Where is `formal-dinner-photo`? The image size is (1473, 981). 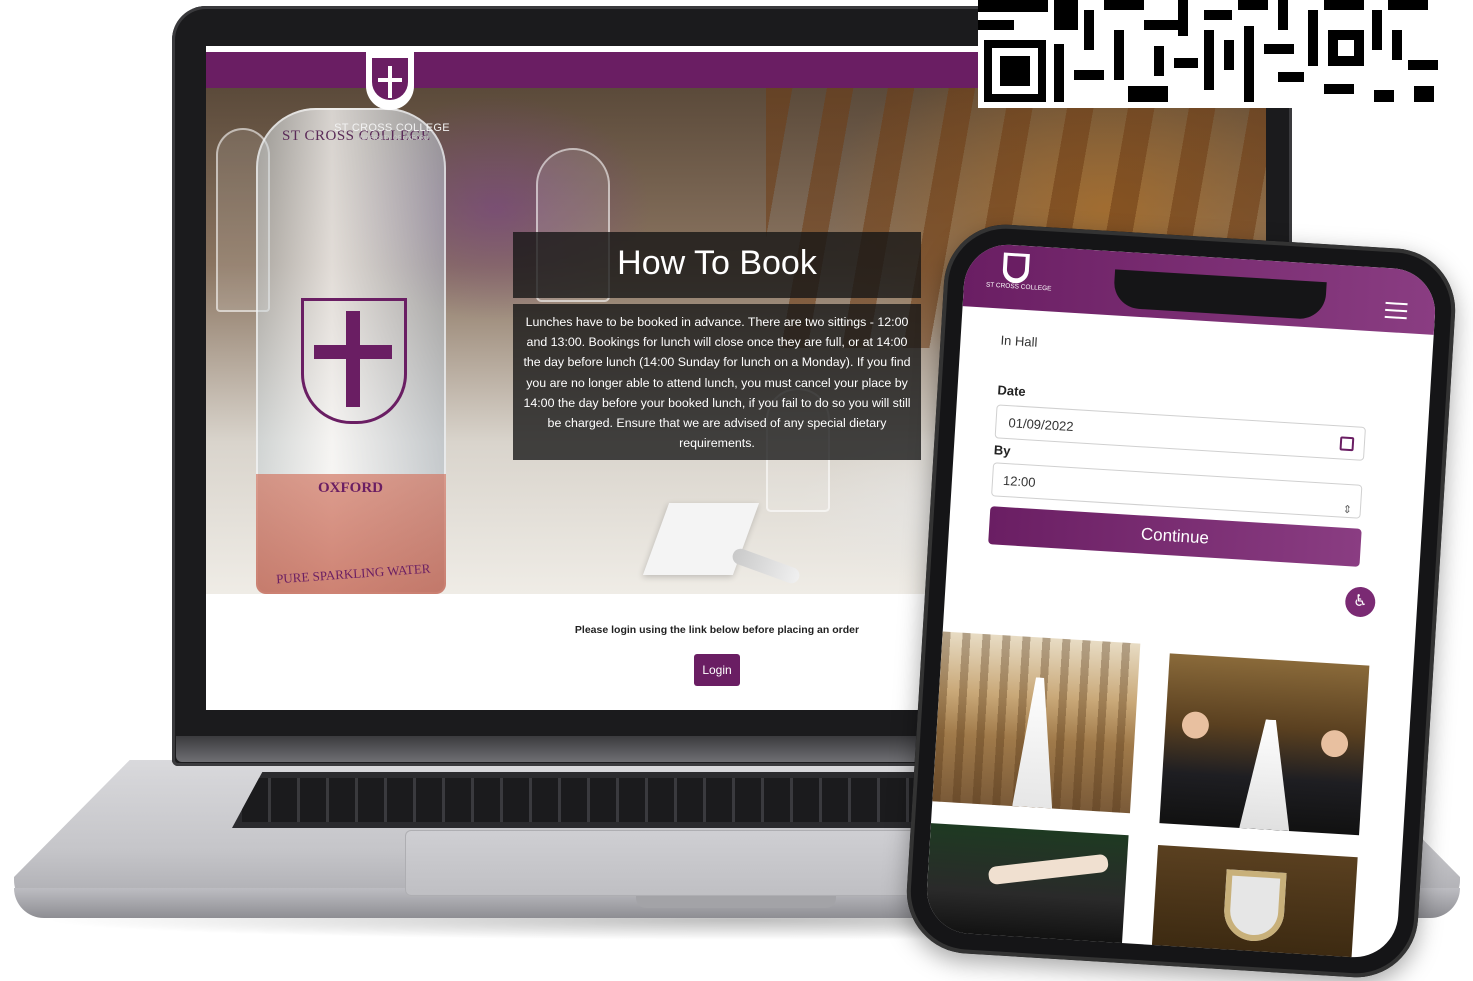
formal-dinner-photo is located at coordinates (1264, 744).